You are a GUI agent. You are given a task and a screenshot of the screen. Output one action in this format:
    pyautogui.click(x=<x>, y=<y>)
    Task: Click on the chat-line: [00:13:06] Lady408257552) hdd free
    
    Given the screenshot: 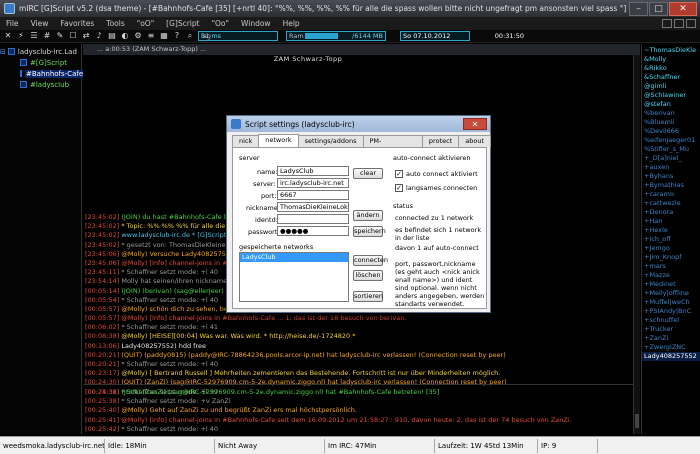 What is the action you would take?
    pyautogui.click(x=358, y=346)
    